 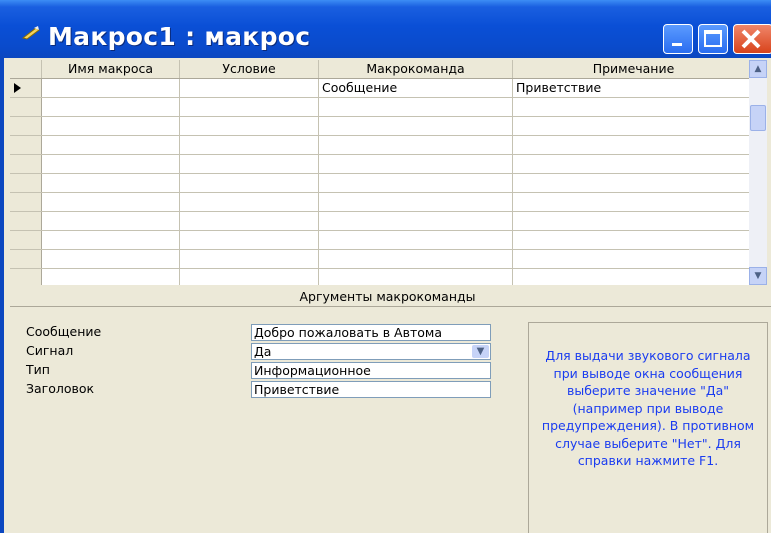 What do you see at coordinates (17, 88) in the screenshot?
I see `current-row-arrow-icon` at bounding box center [17, 88].